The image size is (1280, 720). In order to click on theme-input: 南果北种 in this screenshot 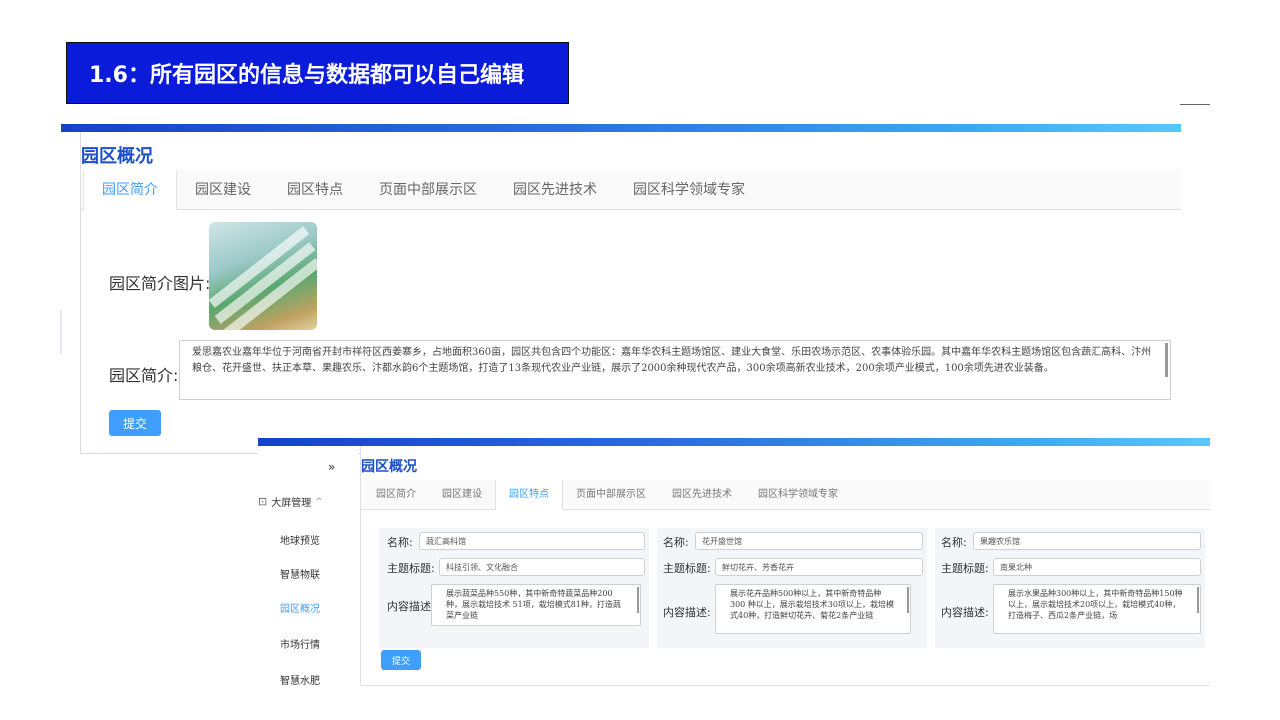, I will do `click(1097, 567)`.